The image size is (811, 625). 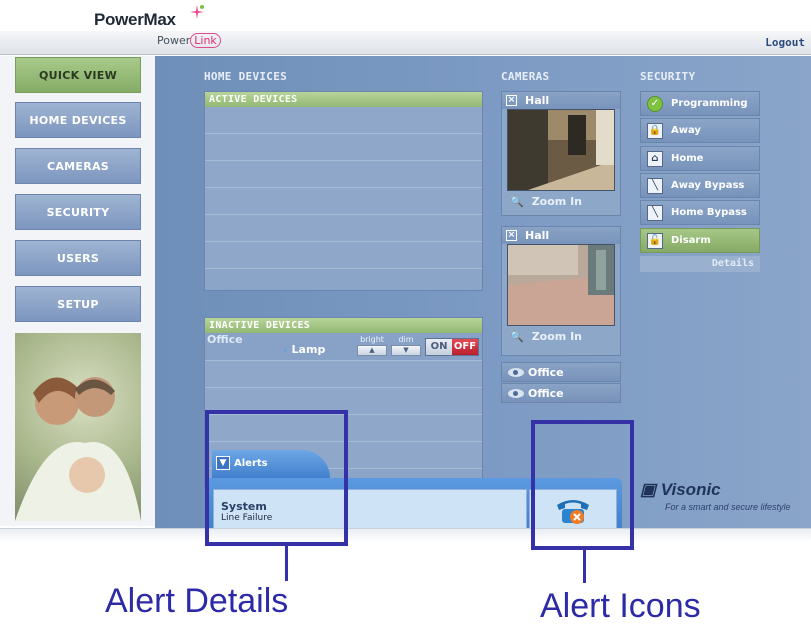 What do you see at coordinates (465, 347) in the screenshot?
I see `off-button: OFF` at bounding box center [465, 347].